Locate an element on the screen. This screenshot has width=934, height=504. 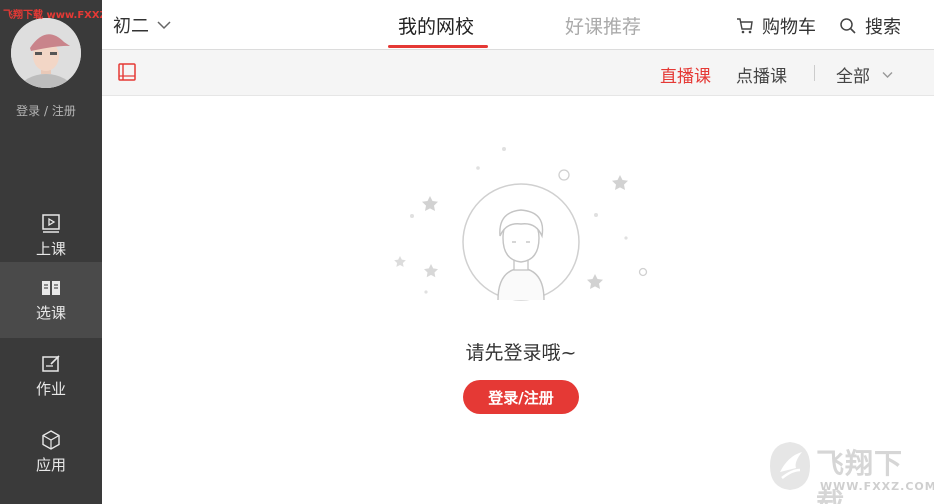
filter-scope-dropdown: 全部 is located at coordinates (864, 74).